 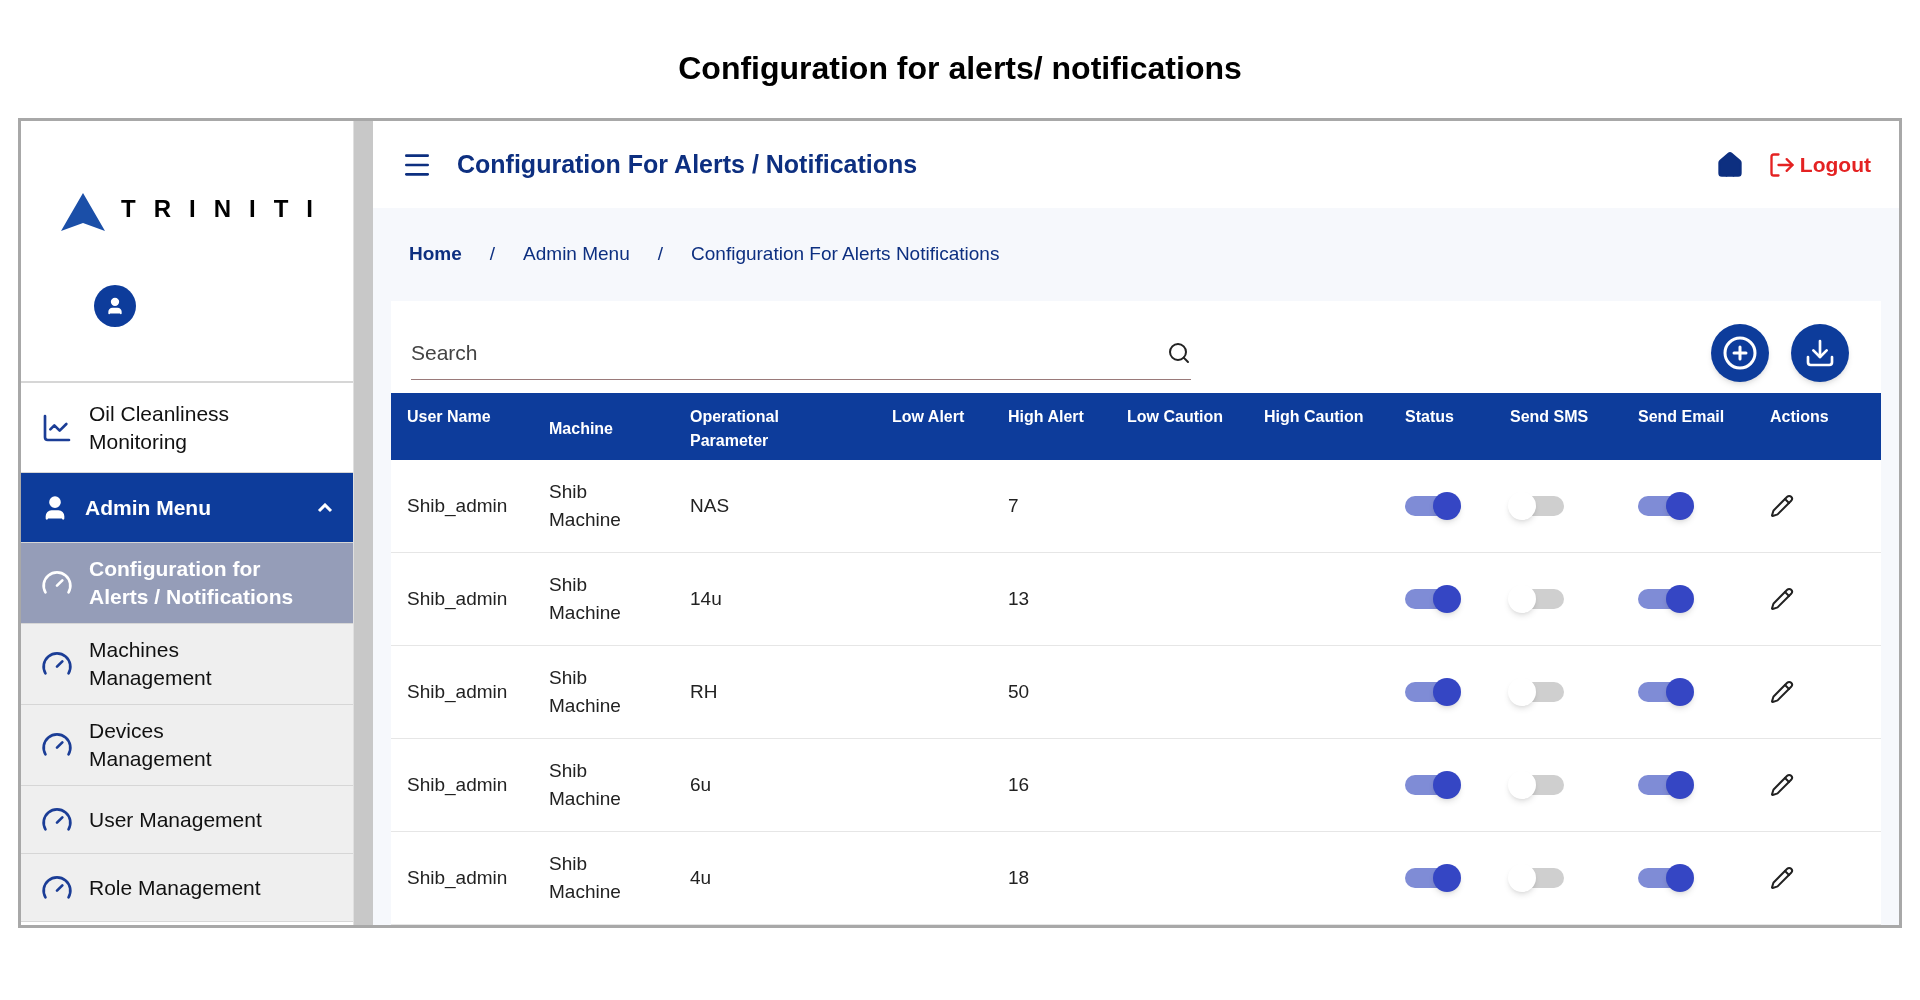 I want to click on logo-icon, so click(x=83, y=212).